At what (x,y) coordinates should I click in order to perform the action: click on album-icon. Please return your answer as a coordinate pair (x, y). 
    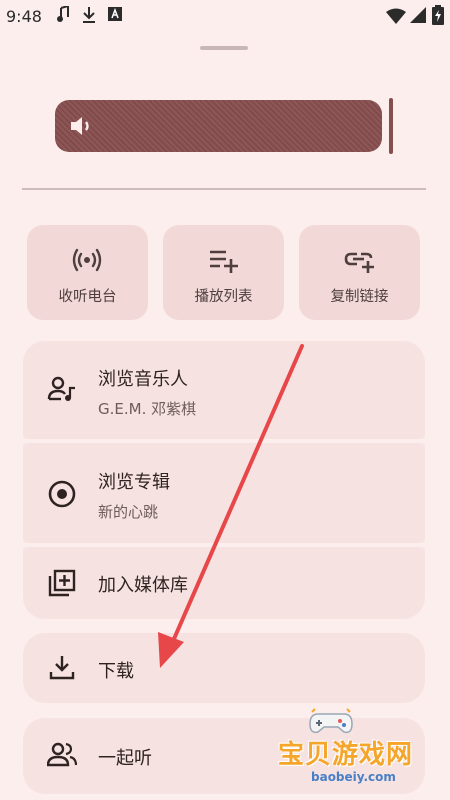
    Looking at the image, I should click on (62, 494).